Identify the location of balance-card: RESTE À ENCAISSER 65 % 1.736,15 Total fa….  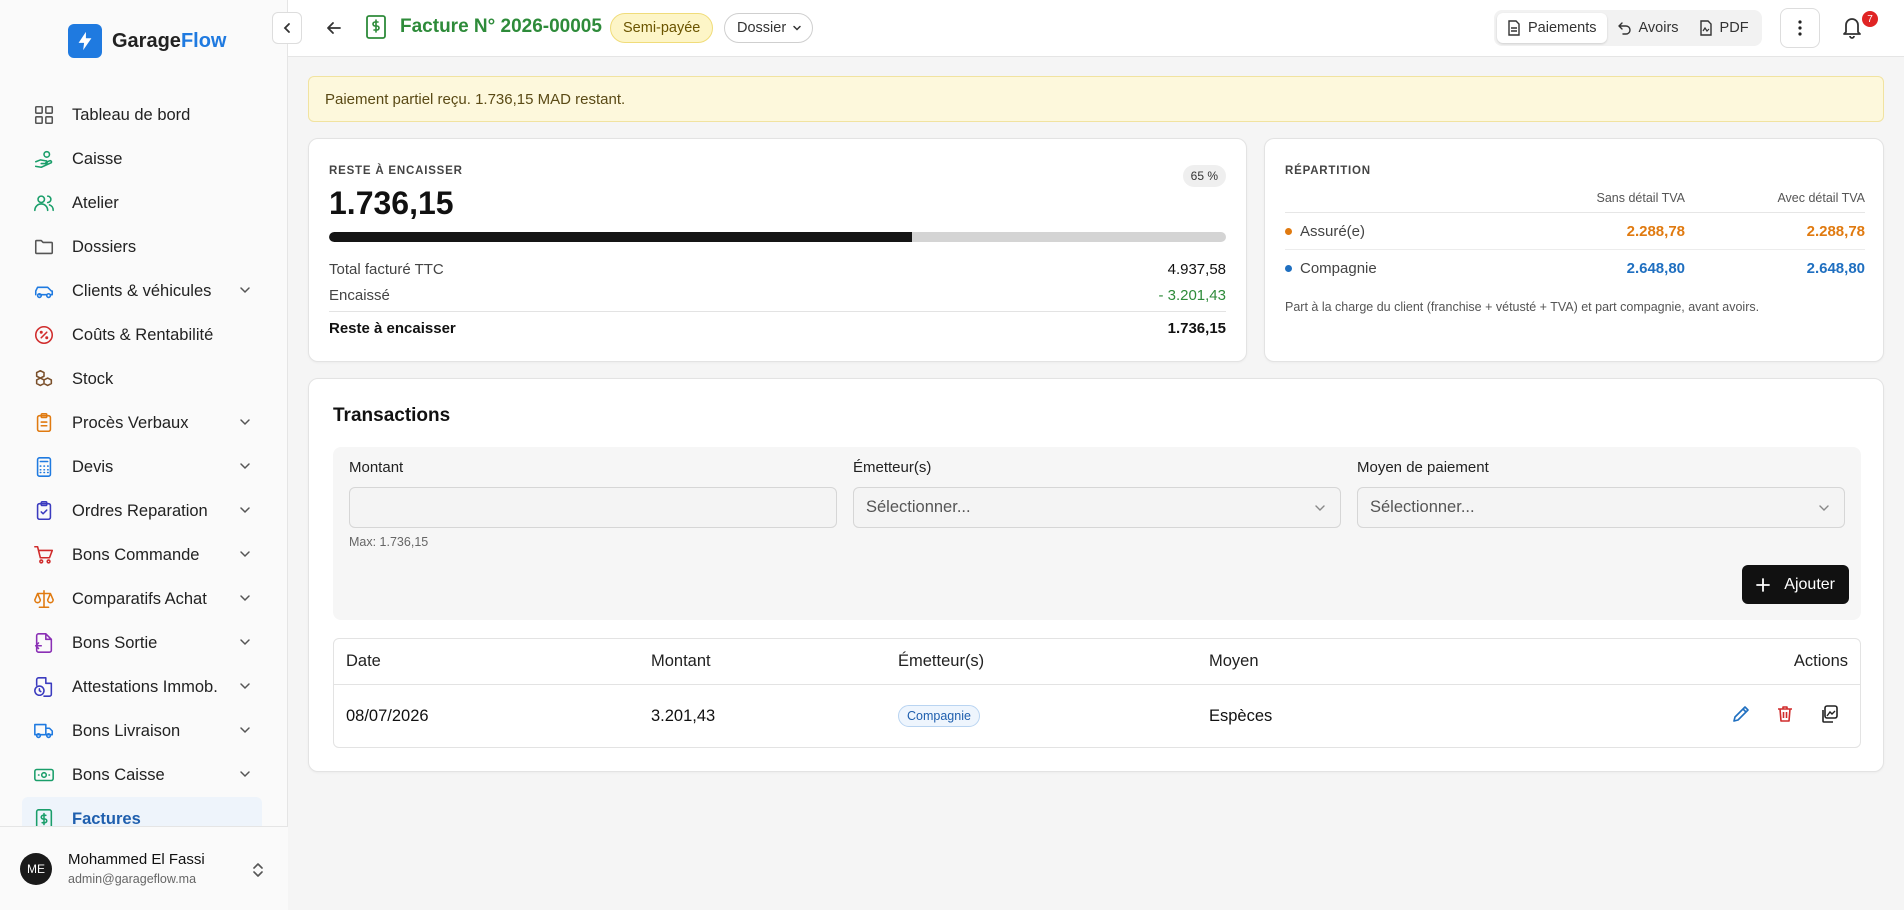
(777, 250).